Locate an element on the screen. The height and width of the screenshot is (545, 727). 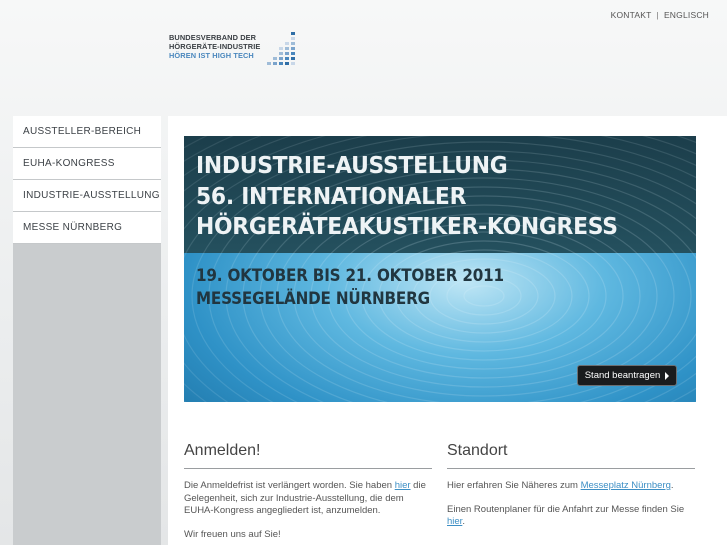
sidebar-item-industrie-ausstellung: INDUSTRIE-AUSSTELLUNG is located at coordinates (87, 196).